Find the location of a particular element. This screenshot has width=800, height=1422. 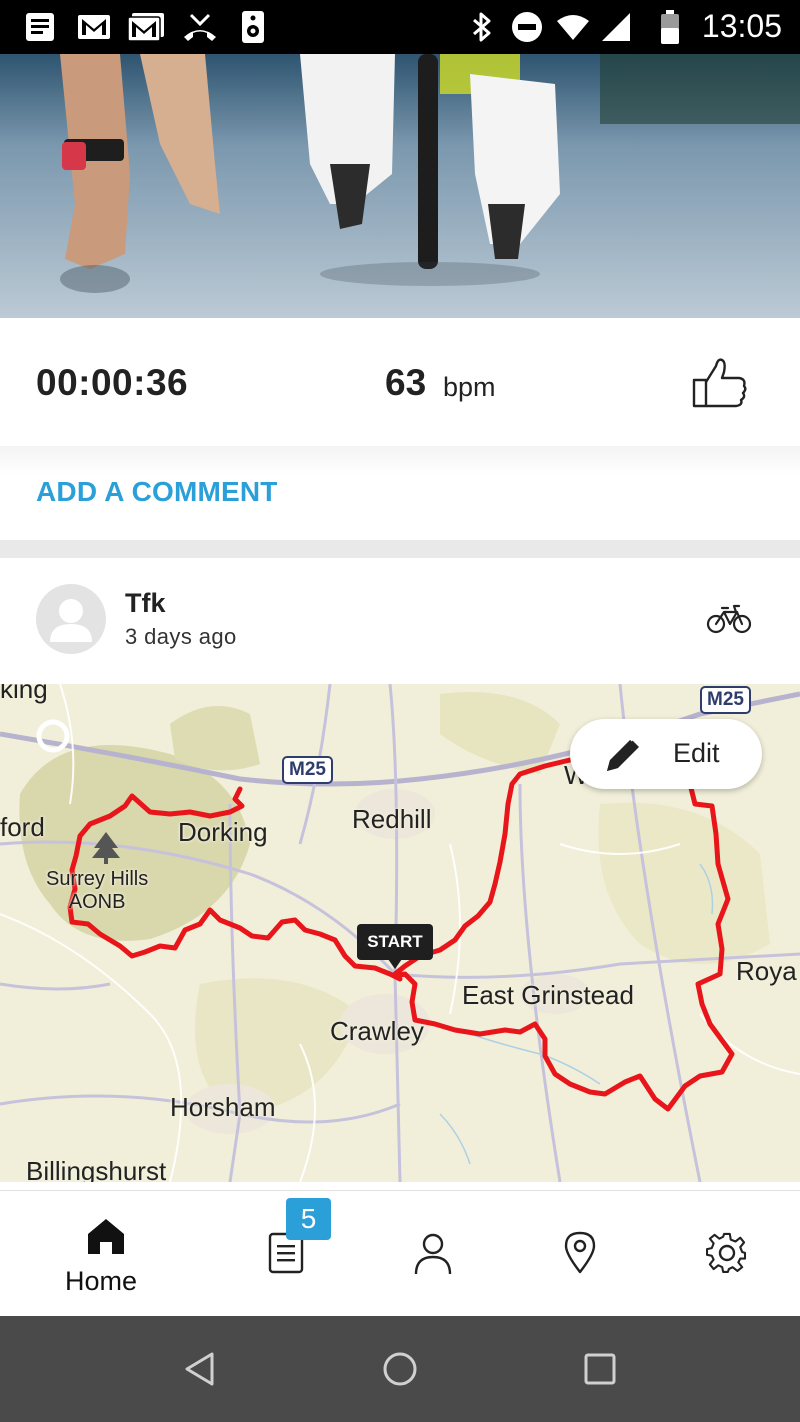

tab-profile is located at coordinates (433, 1253).